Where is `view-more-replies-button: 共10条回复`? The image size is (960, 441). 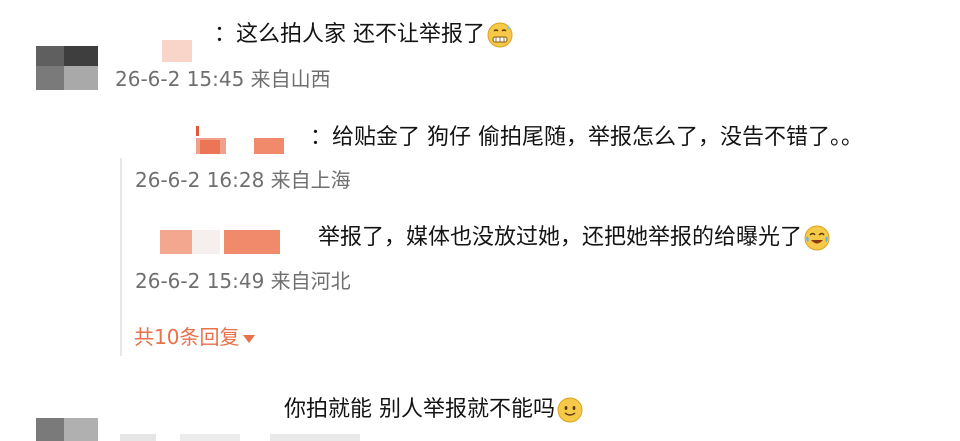
view-more-replies-button: 共10条回复 is located at coordinates (195, 337).